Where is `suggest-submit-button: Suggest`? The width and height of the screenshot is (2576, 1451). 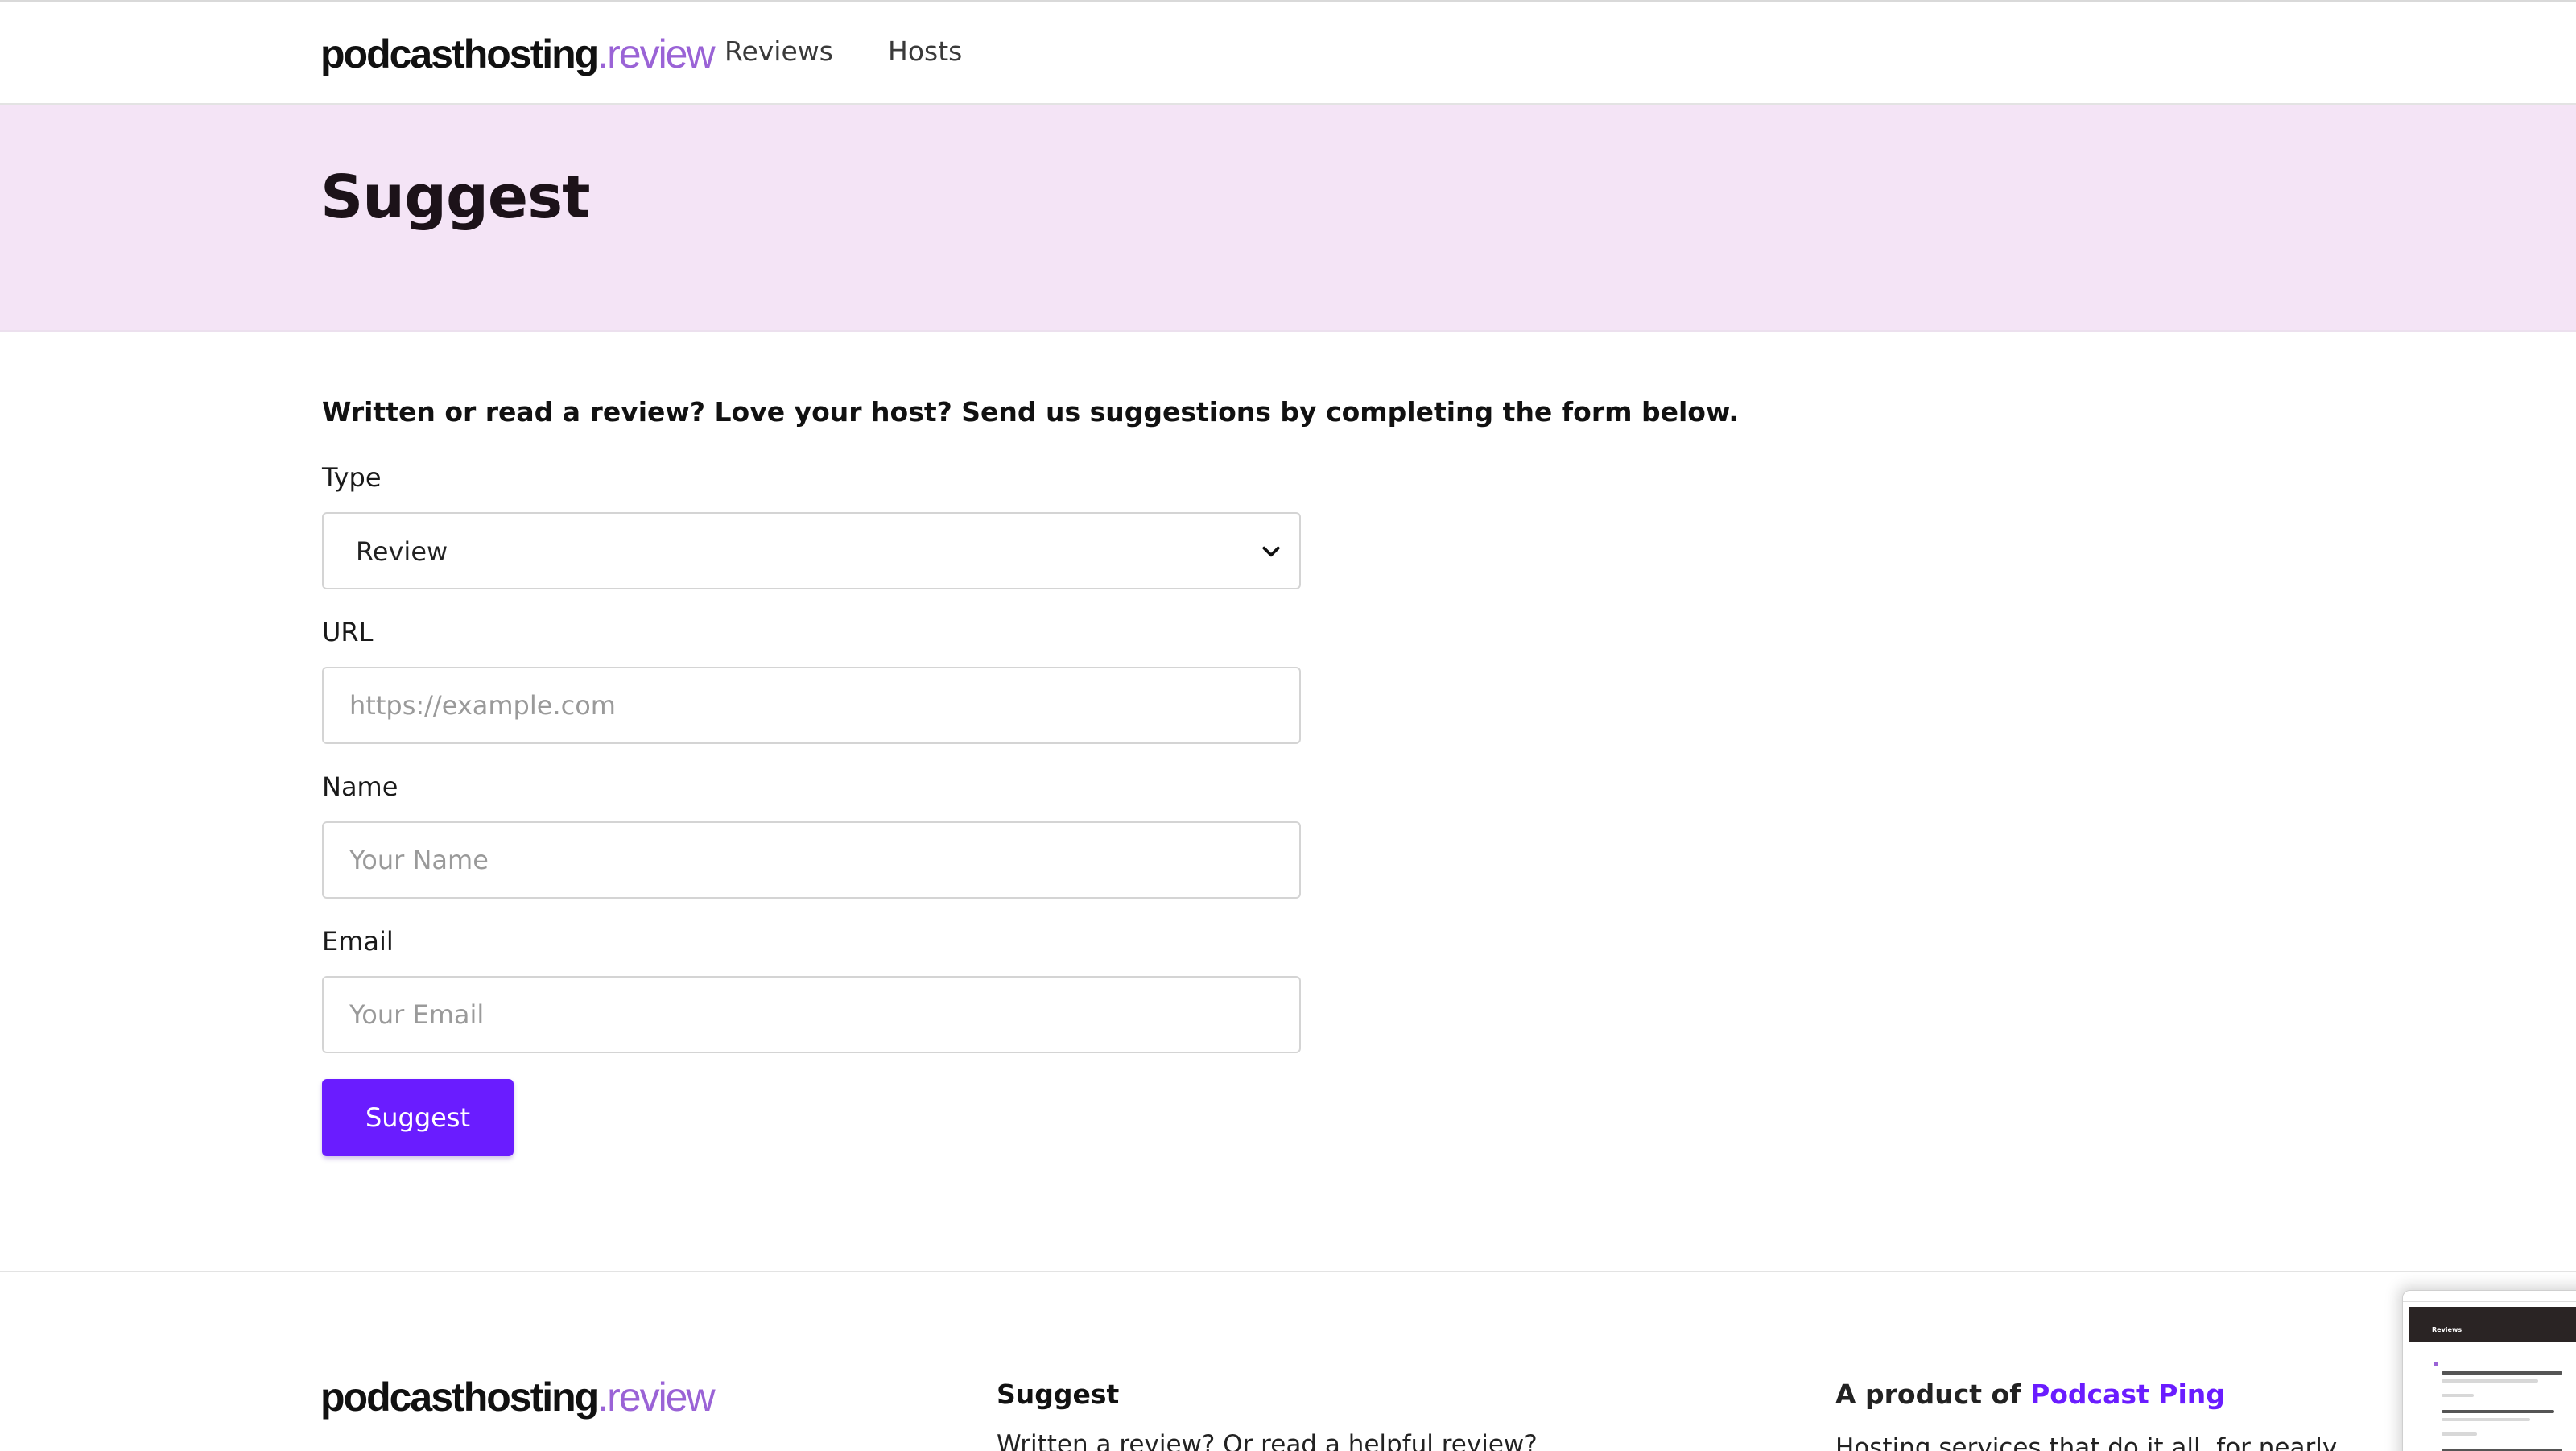 suggest-submit-button: Suggest is located at coordinates (418, 1117).